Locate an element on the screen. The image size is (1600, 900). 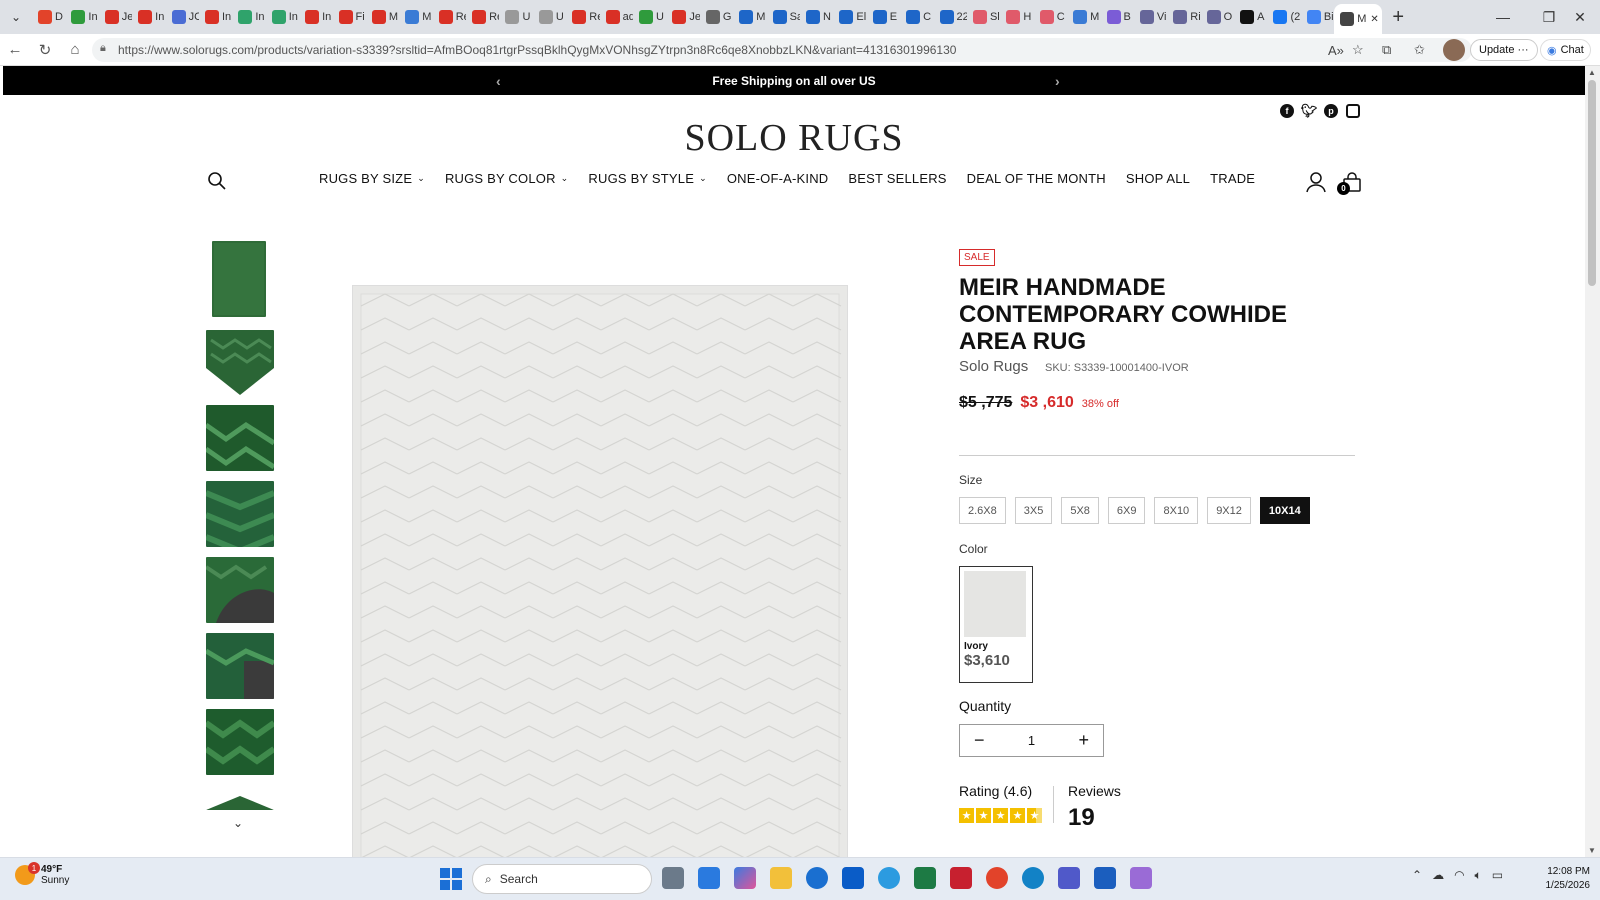
cart-icon: 0 is located at coordinates (1350, 184).